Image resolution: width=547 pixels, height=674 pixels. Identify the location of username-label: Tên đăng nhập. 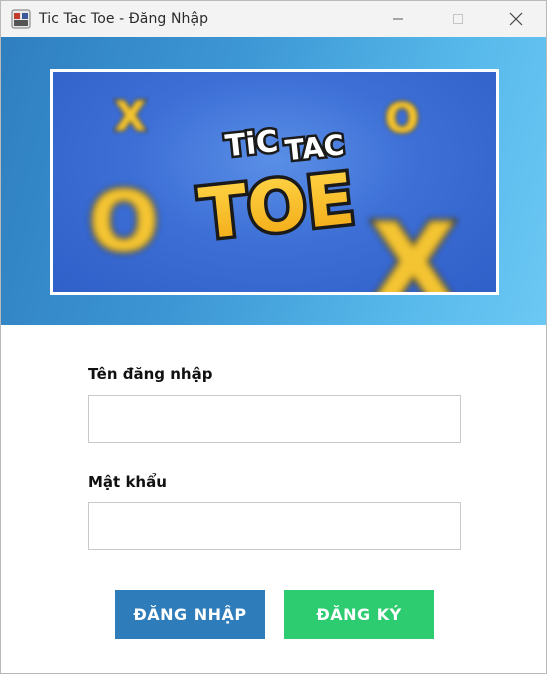
(150, 374).